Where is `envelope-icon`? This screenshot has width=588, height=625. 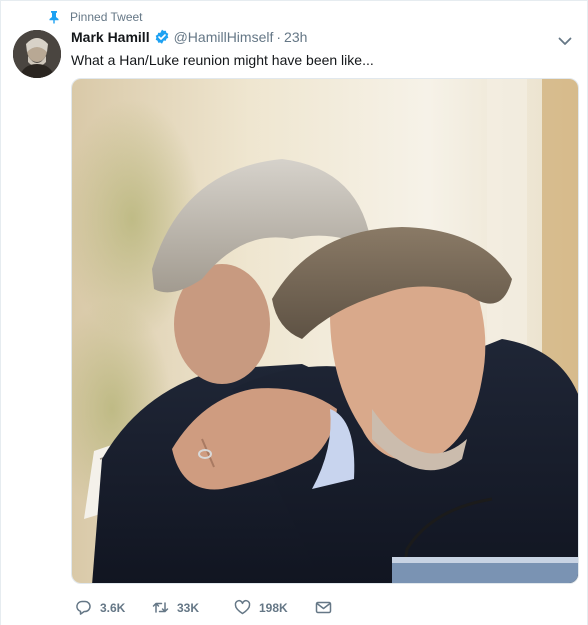 envelope-icon is located at coordinates (323, 607).